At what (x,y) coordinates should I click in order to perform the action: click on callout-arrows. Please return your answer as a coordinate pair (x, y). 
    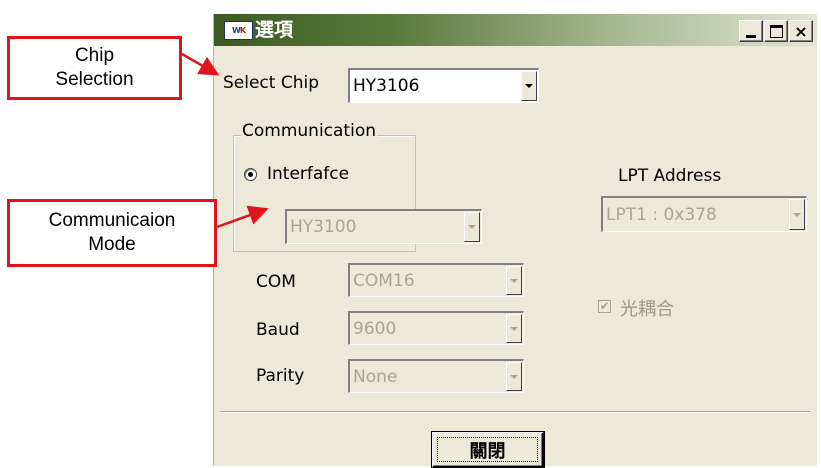
    Looking at the image, I should click on (225, 140).